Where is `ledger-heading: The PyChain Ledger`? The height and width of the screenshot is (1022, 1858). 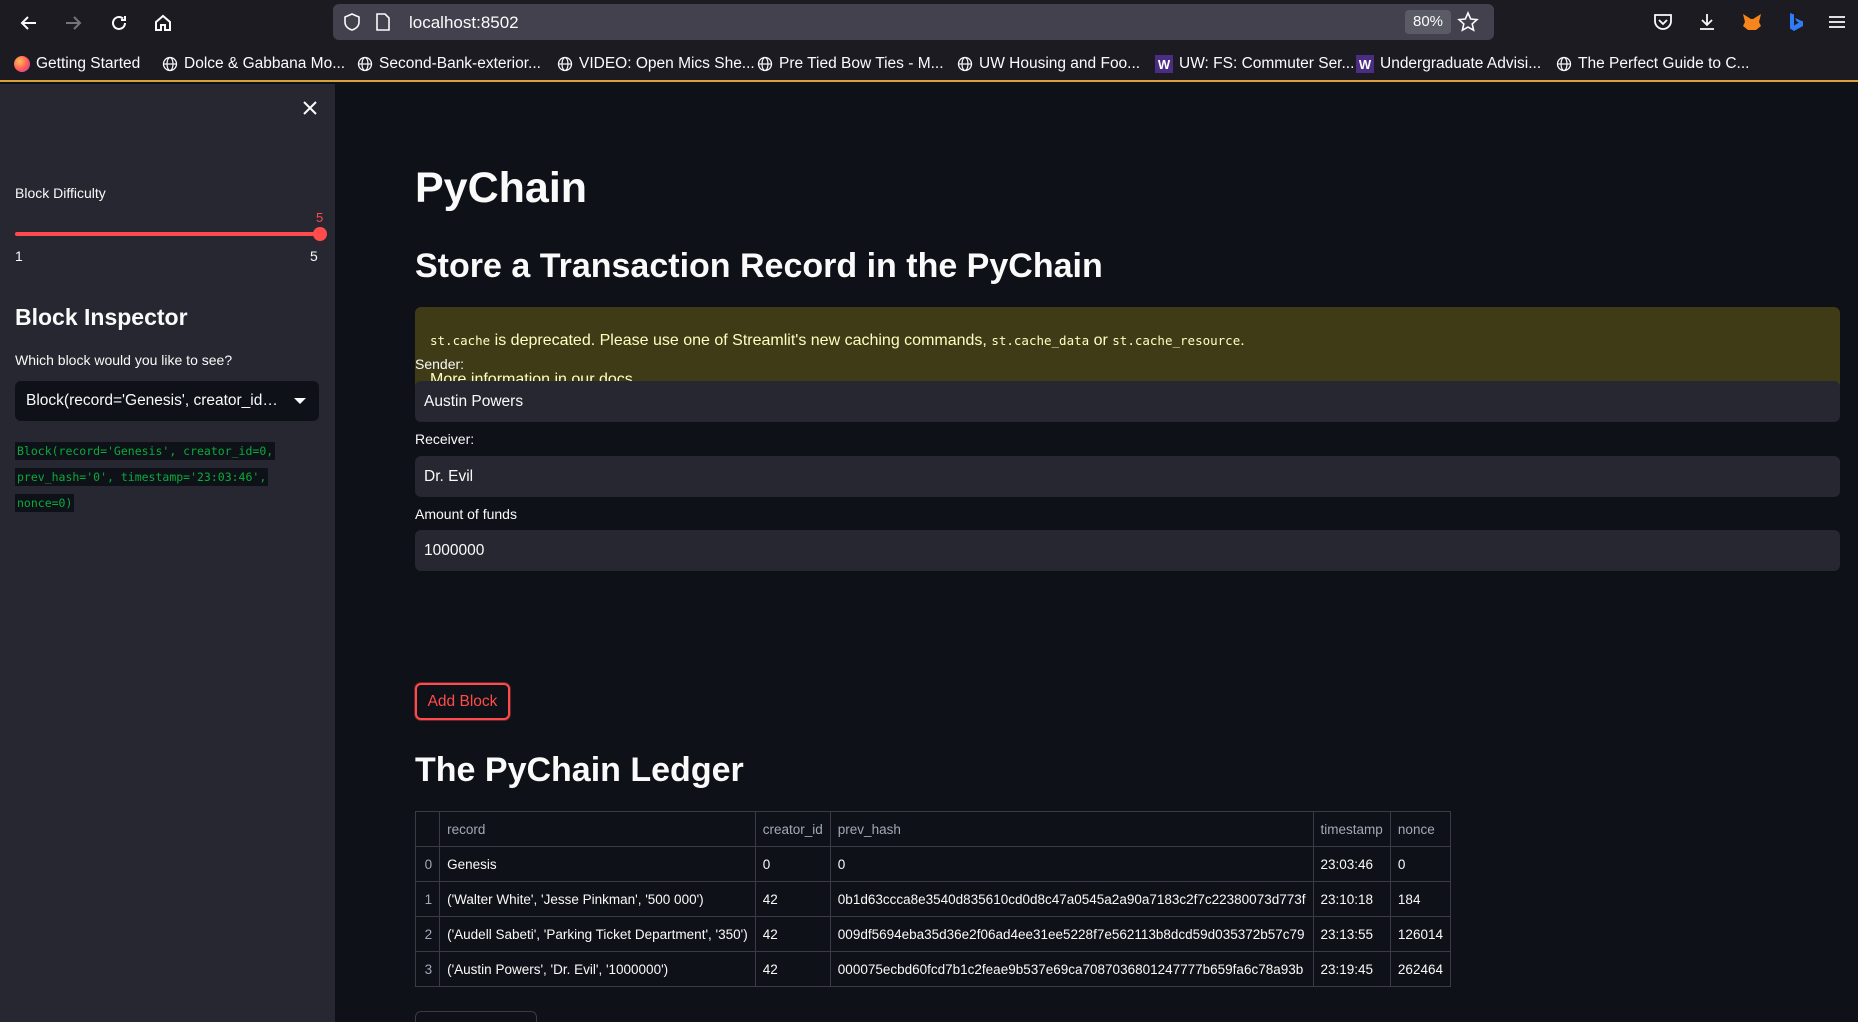
ledger-heading: The PyChain Ledger is located at coordinates (579, 770).